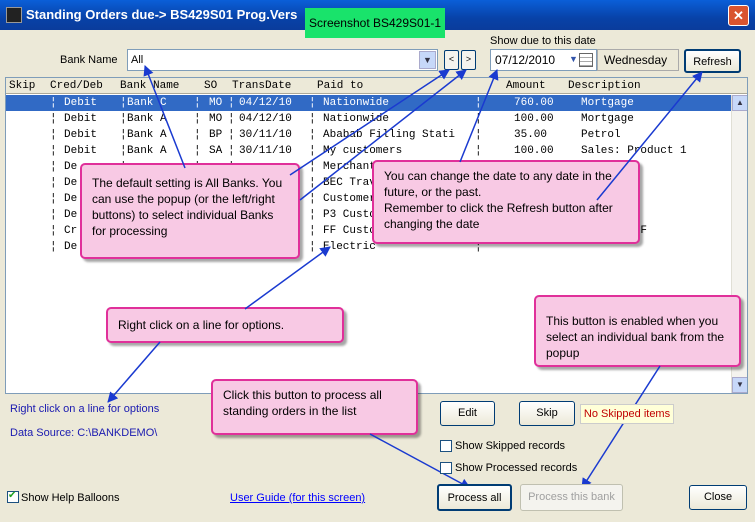 The width and height of the screenshot is (755, 522). I want to click on arrow-banks-to-prev, so click(369, 122).